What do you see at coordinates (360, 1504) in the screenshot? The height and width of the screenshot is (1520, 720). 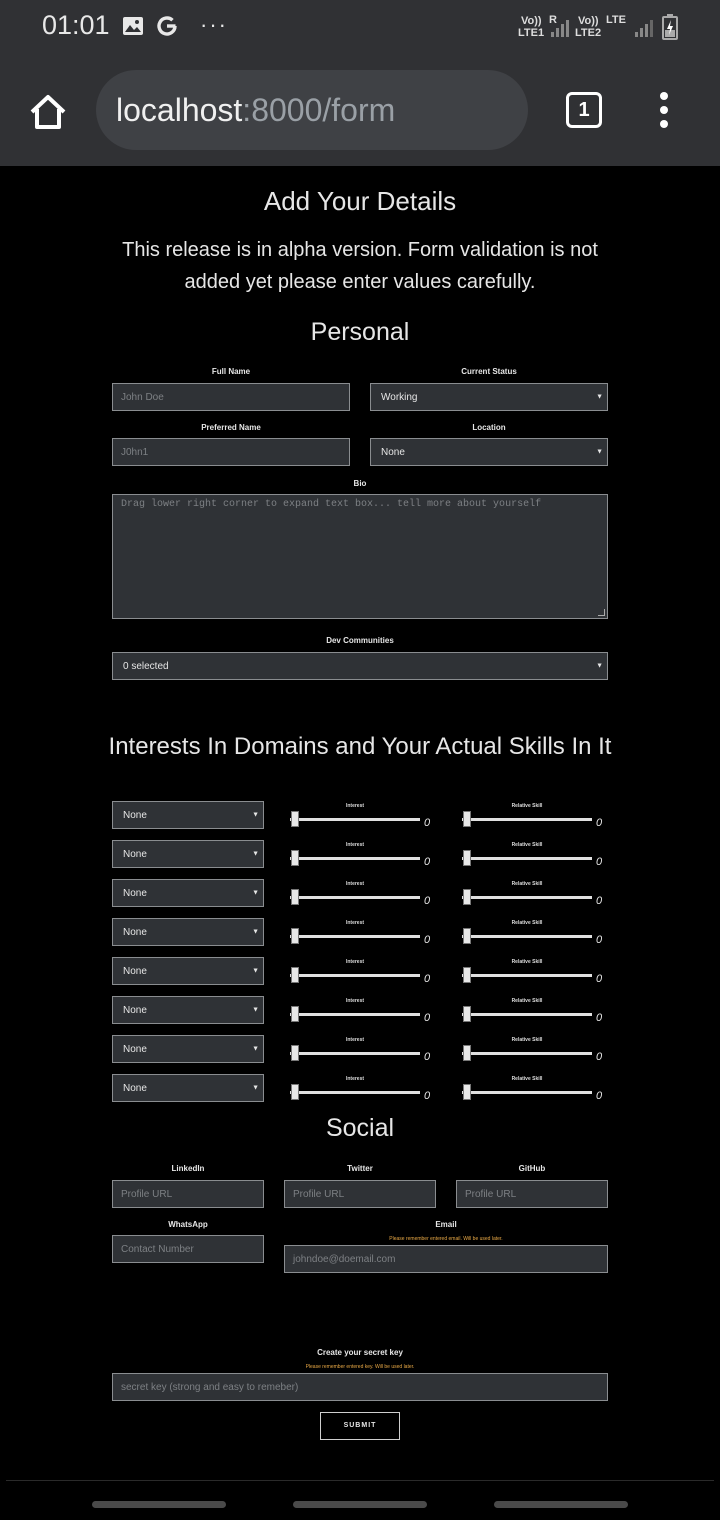 I see `nav-gesture-center` at bounding box center [360, 1504].